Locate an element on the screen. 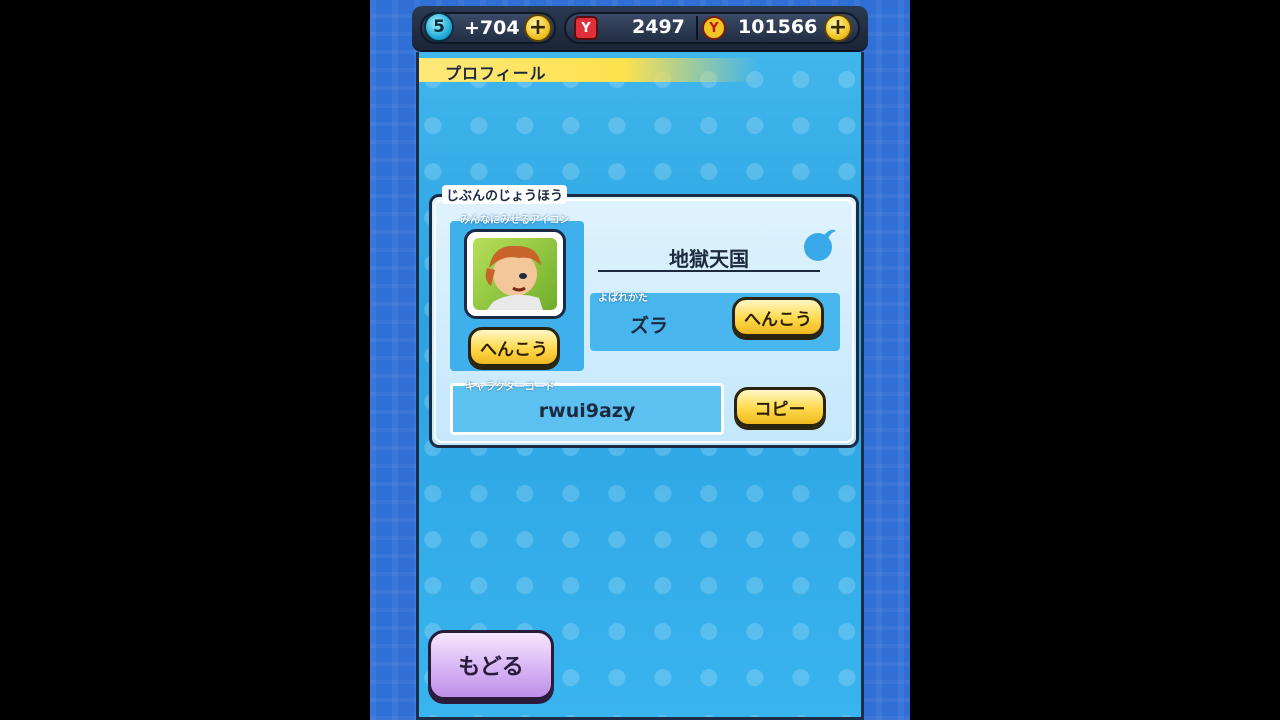  money-icon: Y is located at coordinates (714, 28).